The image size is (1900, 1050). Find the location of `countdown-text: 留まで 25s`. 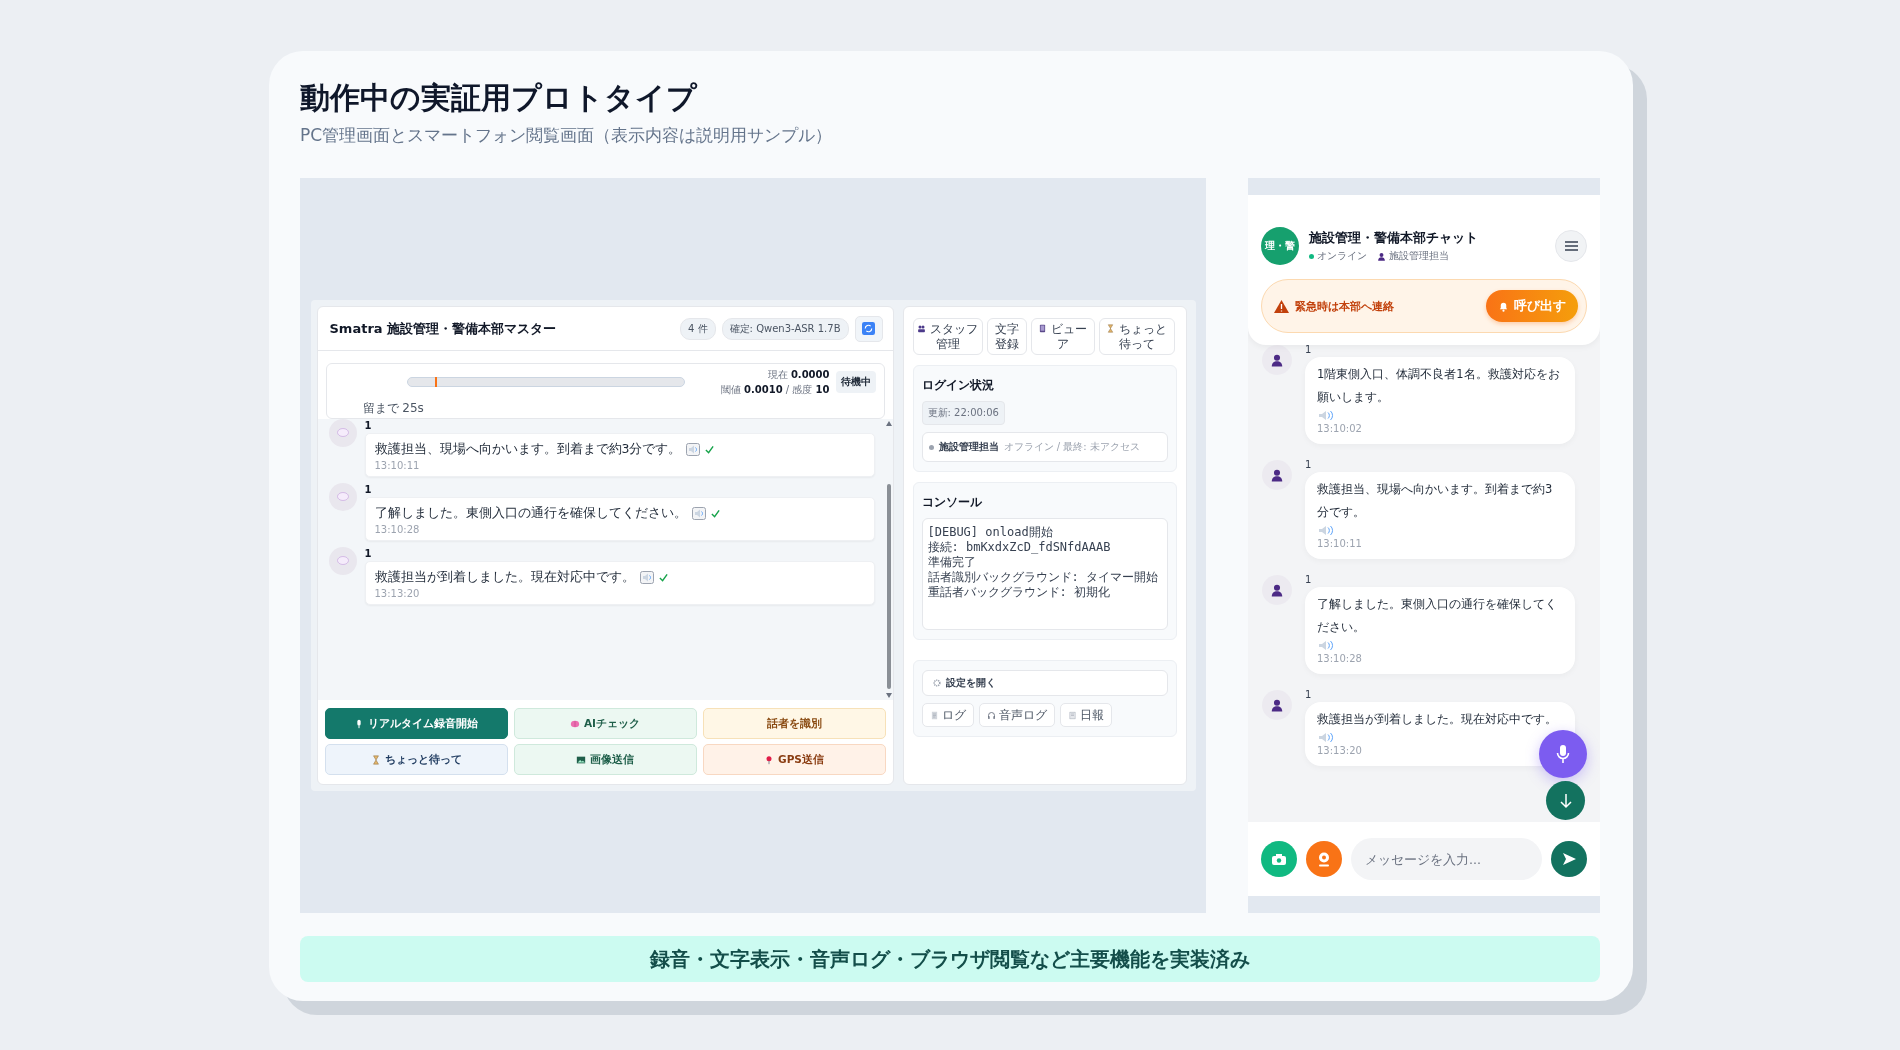

countdown-text: 留まで 25s is located at coordinates (393, 408).